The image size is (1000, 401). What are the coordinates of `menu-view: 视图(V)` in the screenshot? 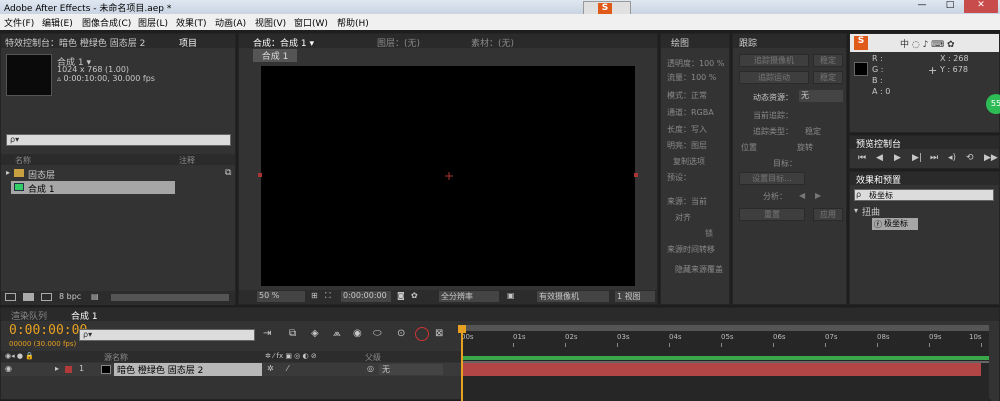 It's located at (270, 22).